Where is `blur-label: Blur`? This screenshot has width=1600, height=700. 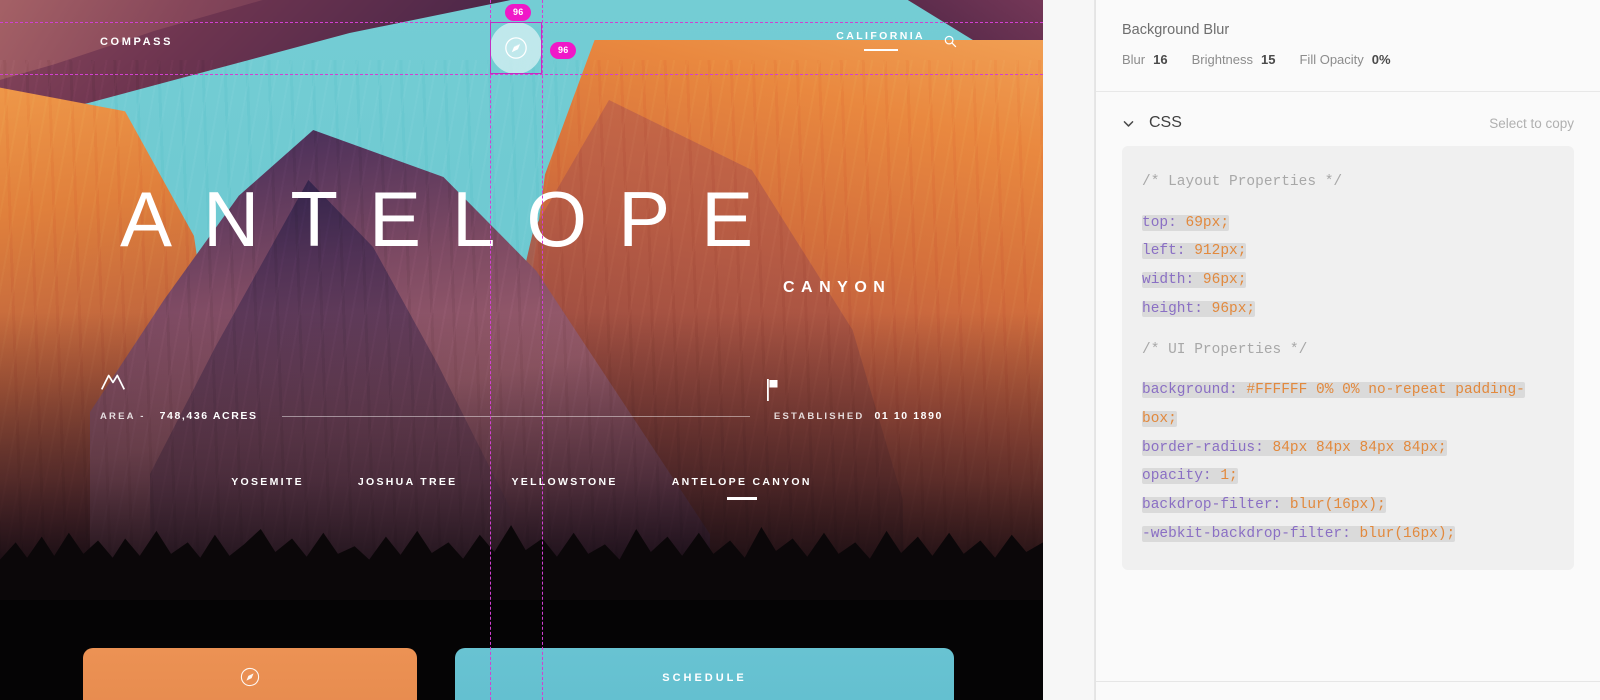
blur-label: Blur is located at coordinates (1134, 59).